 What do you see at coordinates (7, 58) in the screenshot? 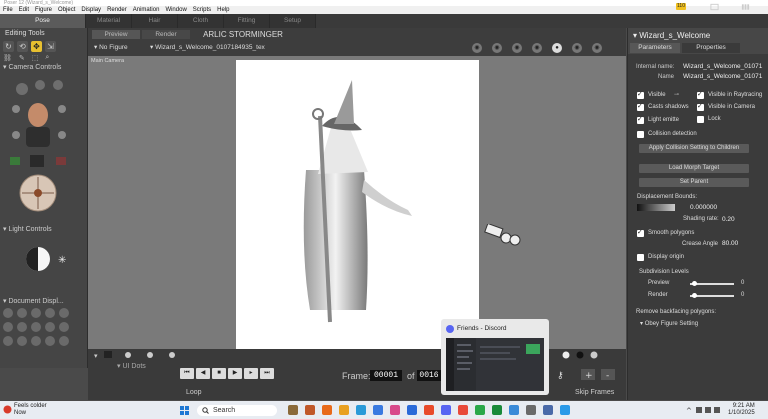
I see `chain-break-icon: ⛓` at bounding box center [7, 58].